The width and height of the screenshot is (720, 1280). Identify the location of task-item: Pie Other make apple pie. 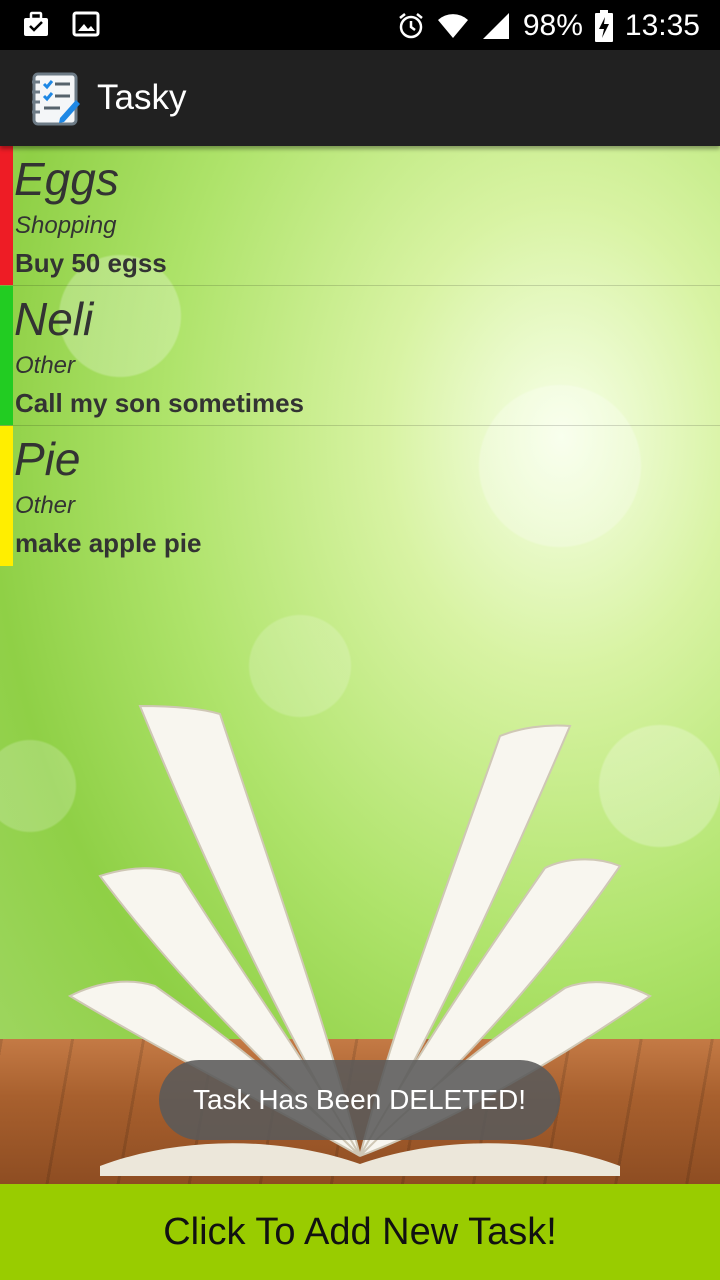
(360, 496).